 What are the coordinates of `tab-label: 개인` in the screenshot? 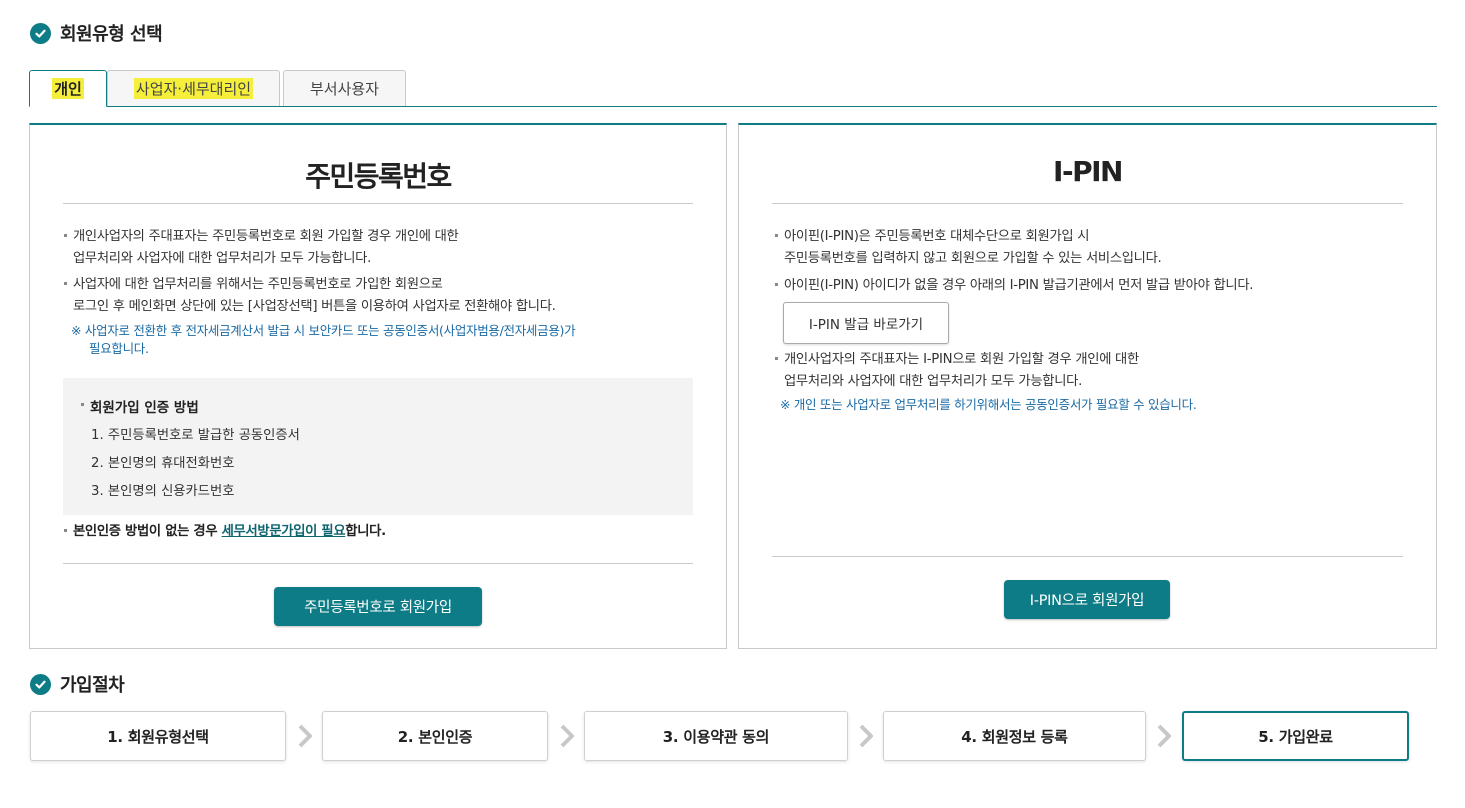 It's located at (68, 88).